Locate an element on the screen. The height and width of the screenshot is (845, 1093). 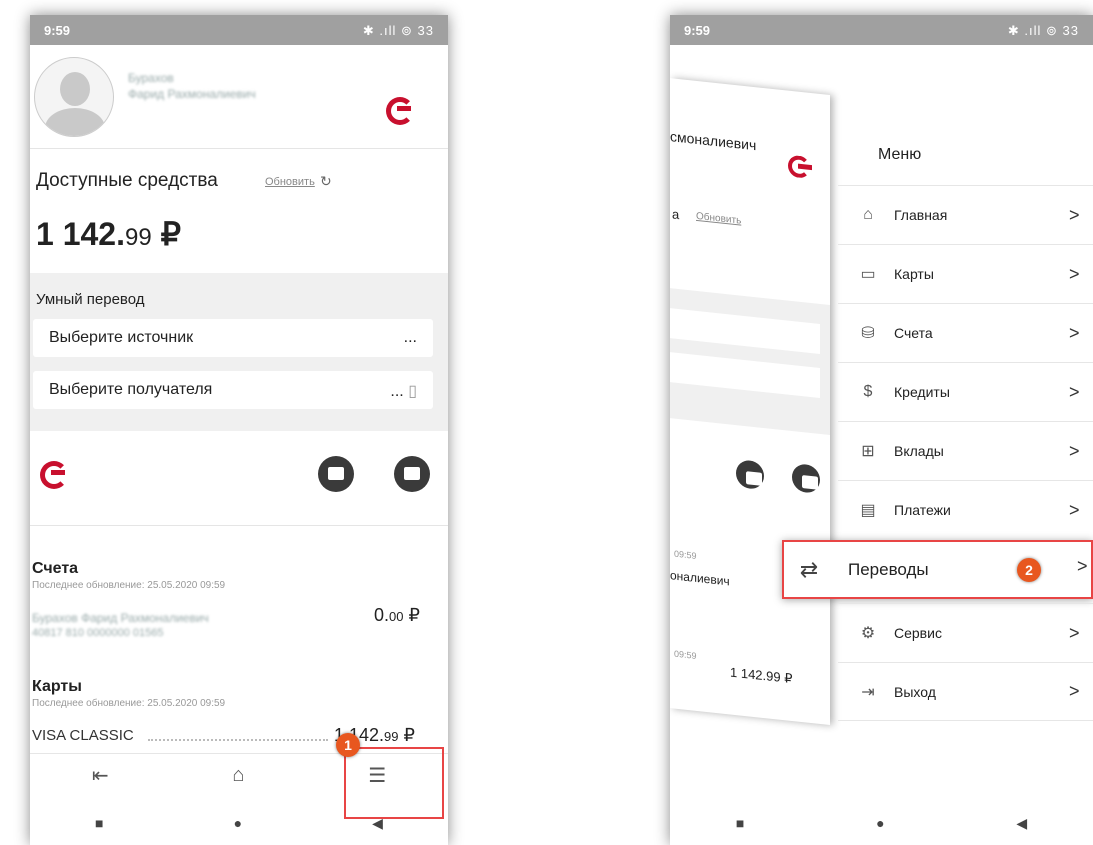
balance-amount: 1 142.99 ₽ is located at coordinates (108, 234).